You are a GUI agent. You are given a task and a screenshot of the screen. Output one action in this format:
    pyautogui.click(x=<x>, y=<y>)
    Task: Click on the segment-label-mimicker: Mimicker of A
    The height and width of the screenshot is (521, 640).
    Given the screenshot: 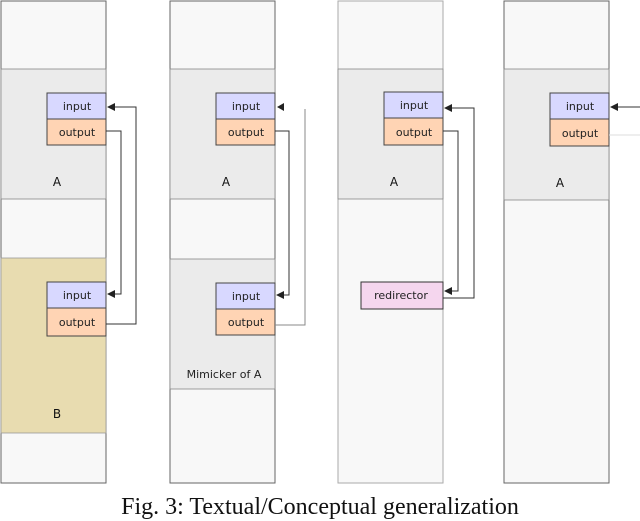 What is the action you would take?
    pyautogui.click(x=224, y=374)
    